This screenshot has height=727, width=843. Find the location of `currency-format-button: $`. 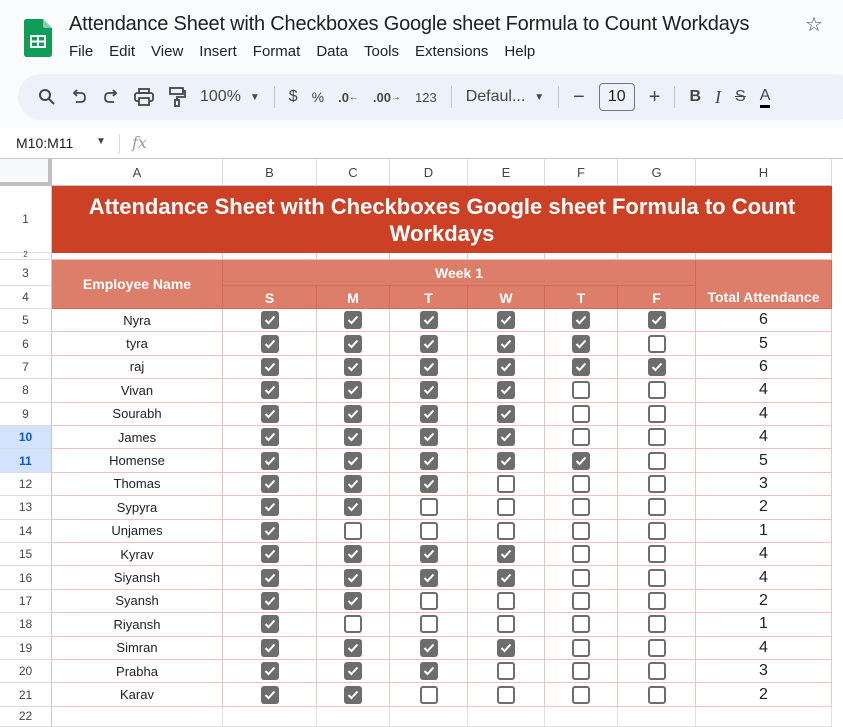

currency-format-button: $ is located at coordinates (293, 97).